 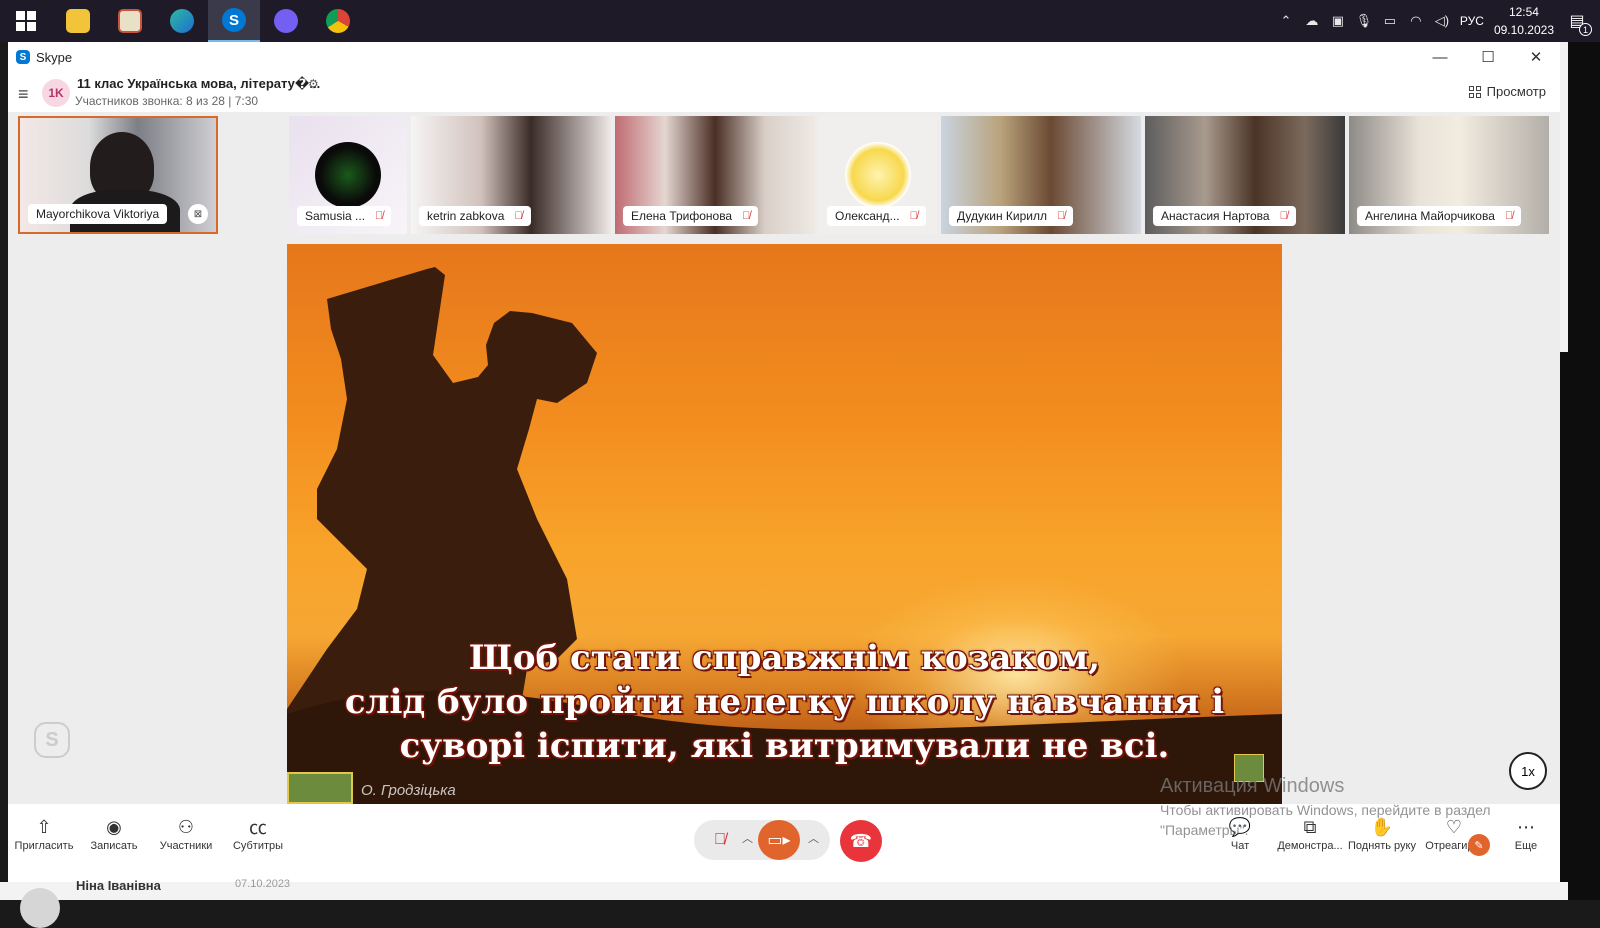 I want to click on more-dots-icon: ⋯, so click(x=1526, y=826).